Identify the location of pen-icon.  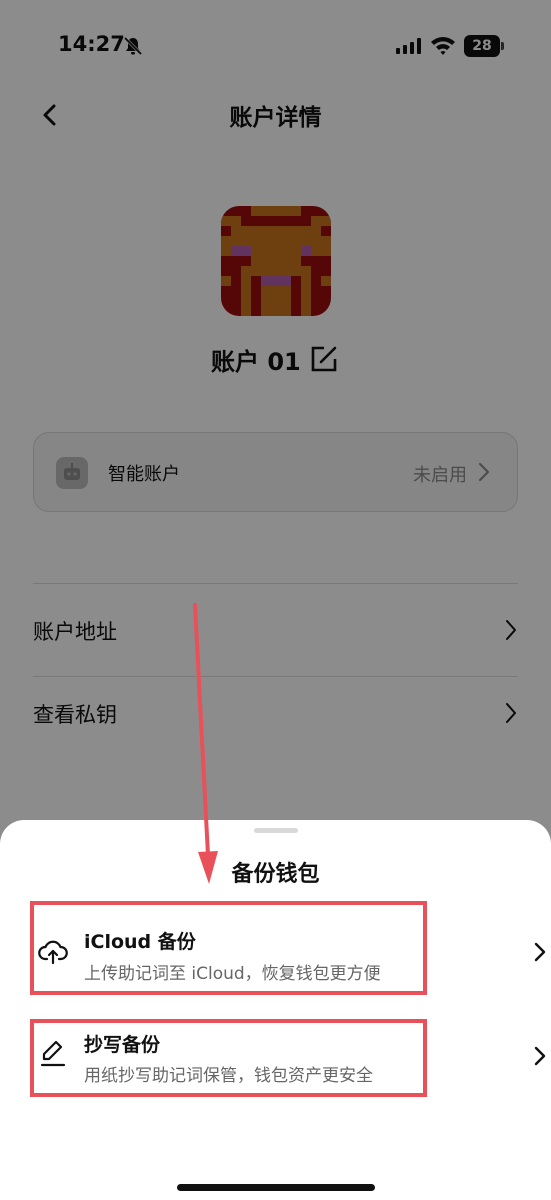
(53, 1053).